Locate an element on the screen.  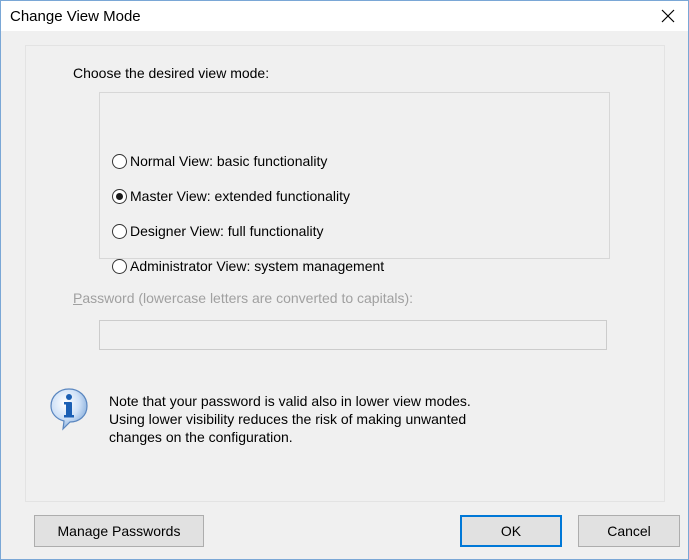
radio-normal-view: Normal View: basic functionality is located at coordinates (219, 161).